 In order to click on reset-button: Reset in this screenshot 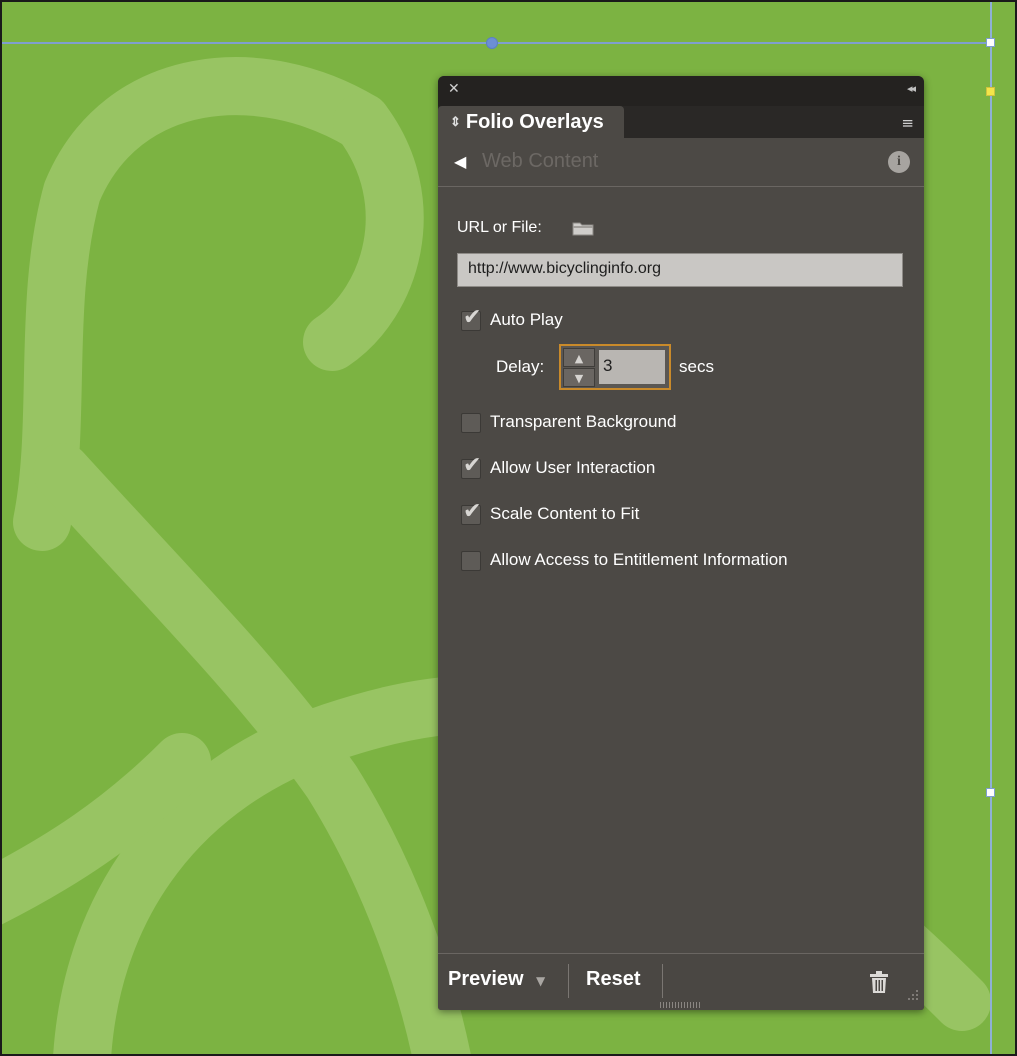, I will do `click(613, 979)`.